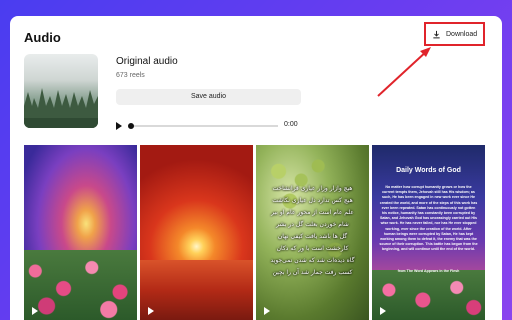 The image size is (512, 320). What do you see at coordinates (312, 200) in the screenshot?
I see `poem-line: هیچ کس تدارد دل عیاری نکاشت` at bounding box center [312, 200].